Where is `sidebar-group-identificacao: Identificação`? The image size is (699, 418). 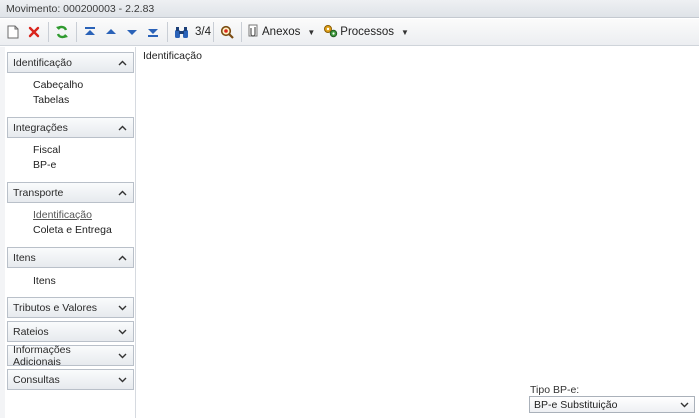
sidebar-group-identificacao: Identificação is located at coordinates (70, 62).